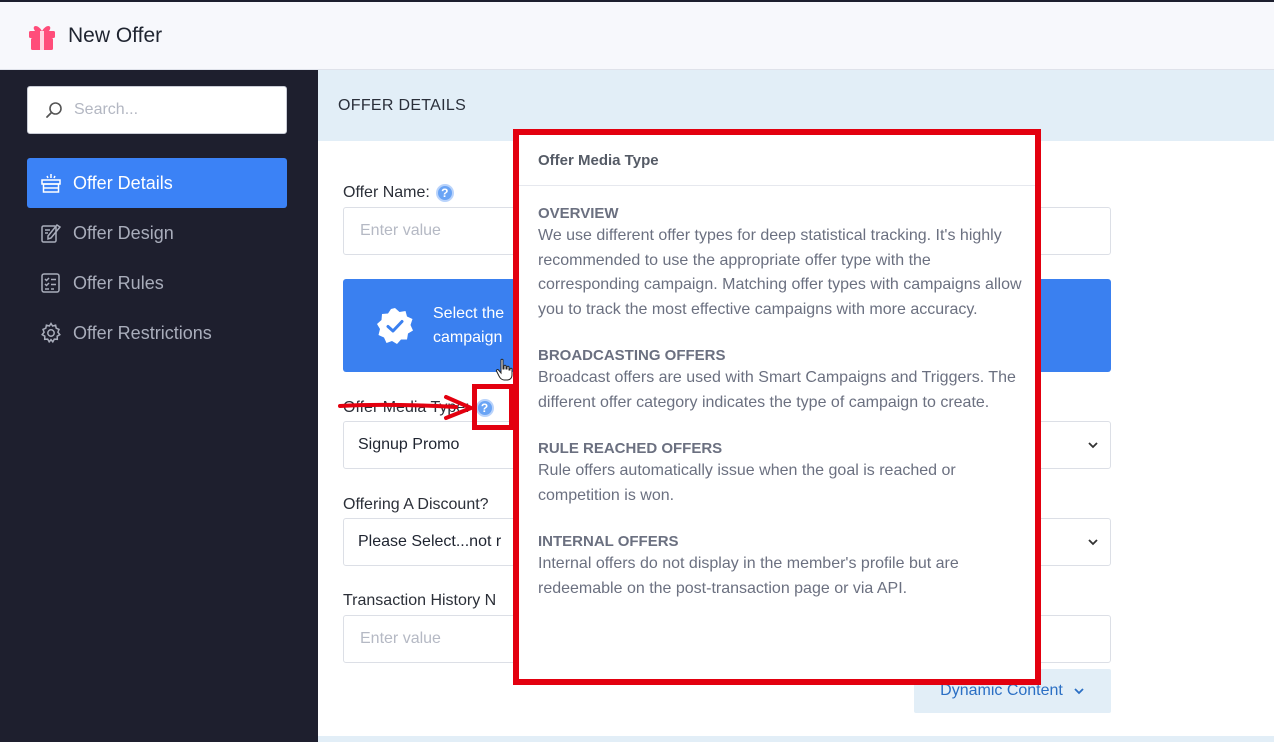 Image resolution: width=1274 pixels, height=742 pixels. What do you see at coordinates (123, 182) in the screenshot?
I see `sidebar-item-label: Offer Details` at bounding box center [123, 182].